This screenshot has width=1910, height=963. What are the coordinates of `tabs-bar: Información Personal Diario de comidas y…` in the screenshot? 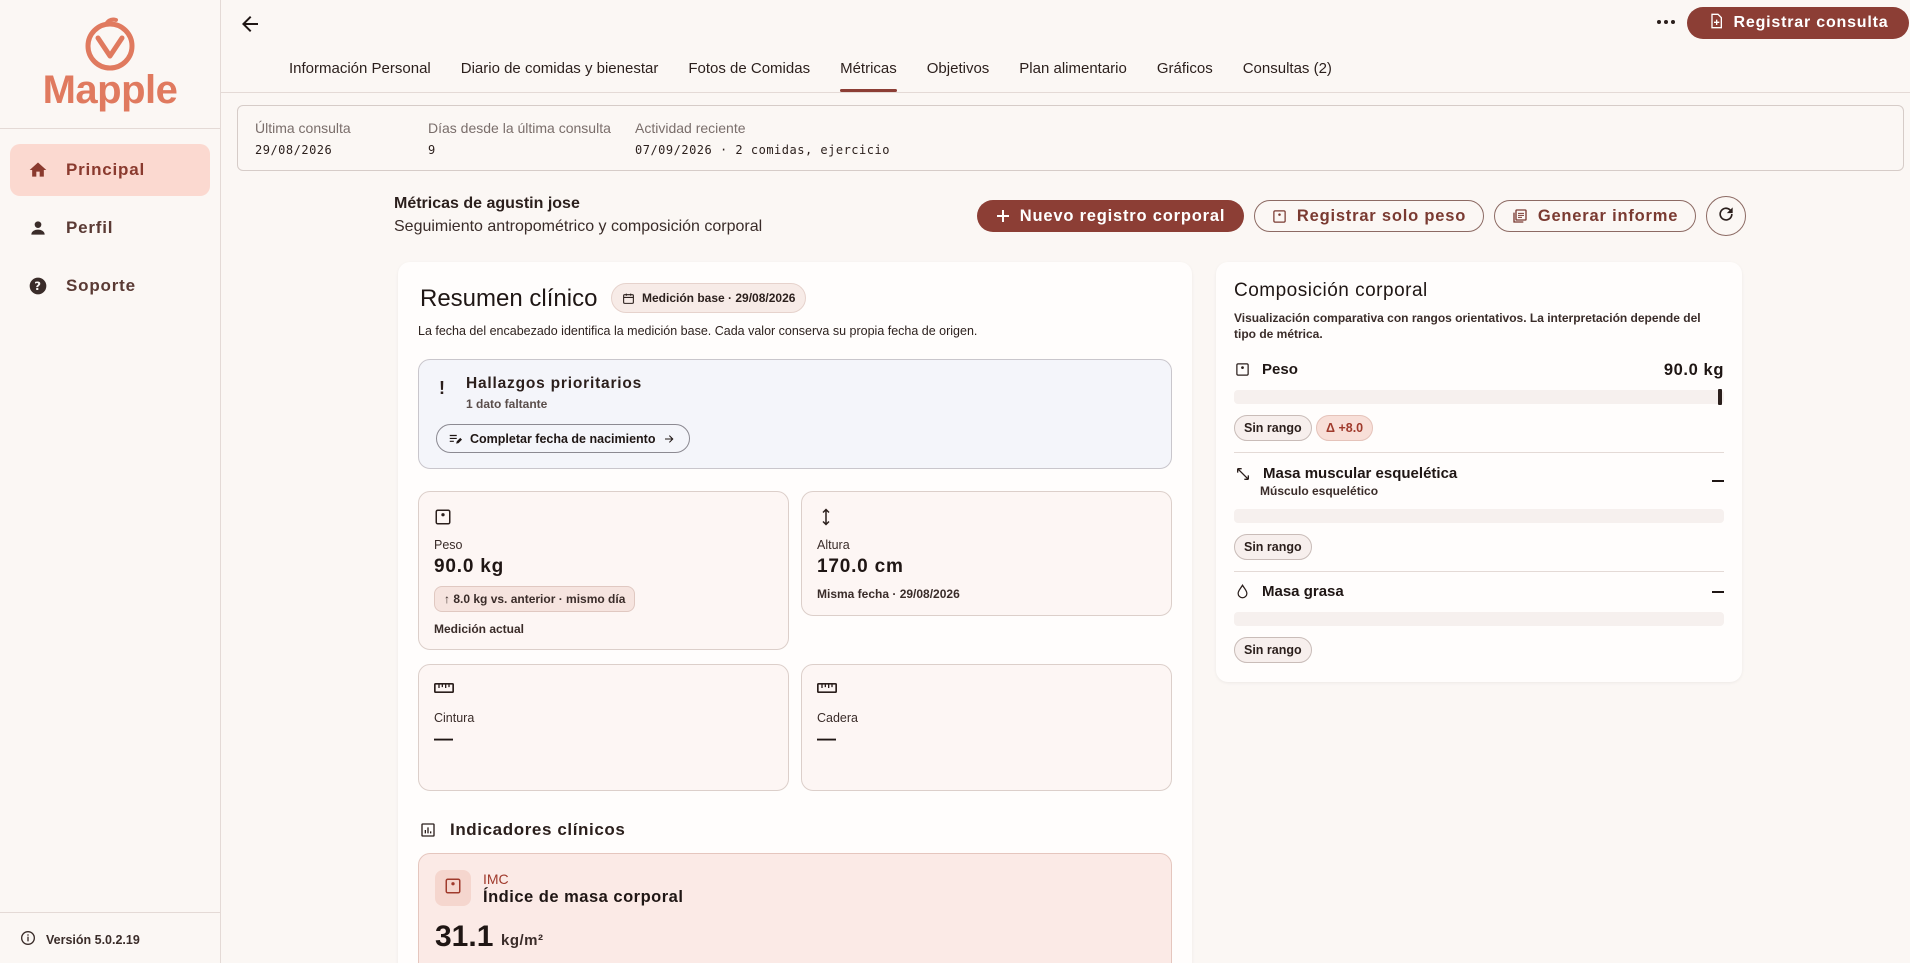 It's located at (810, 72).